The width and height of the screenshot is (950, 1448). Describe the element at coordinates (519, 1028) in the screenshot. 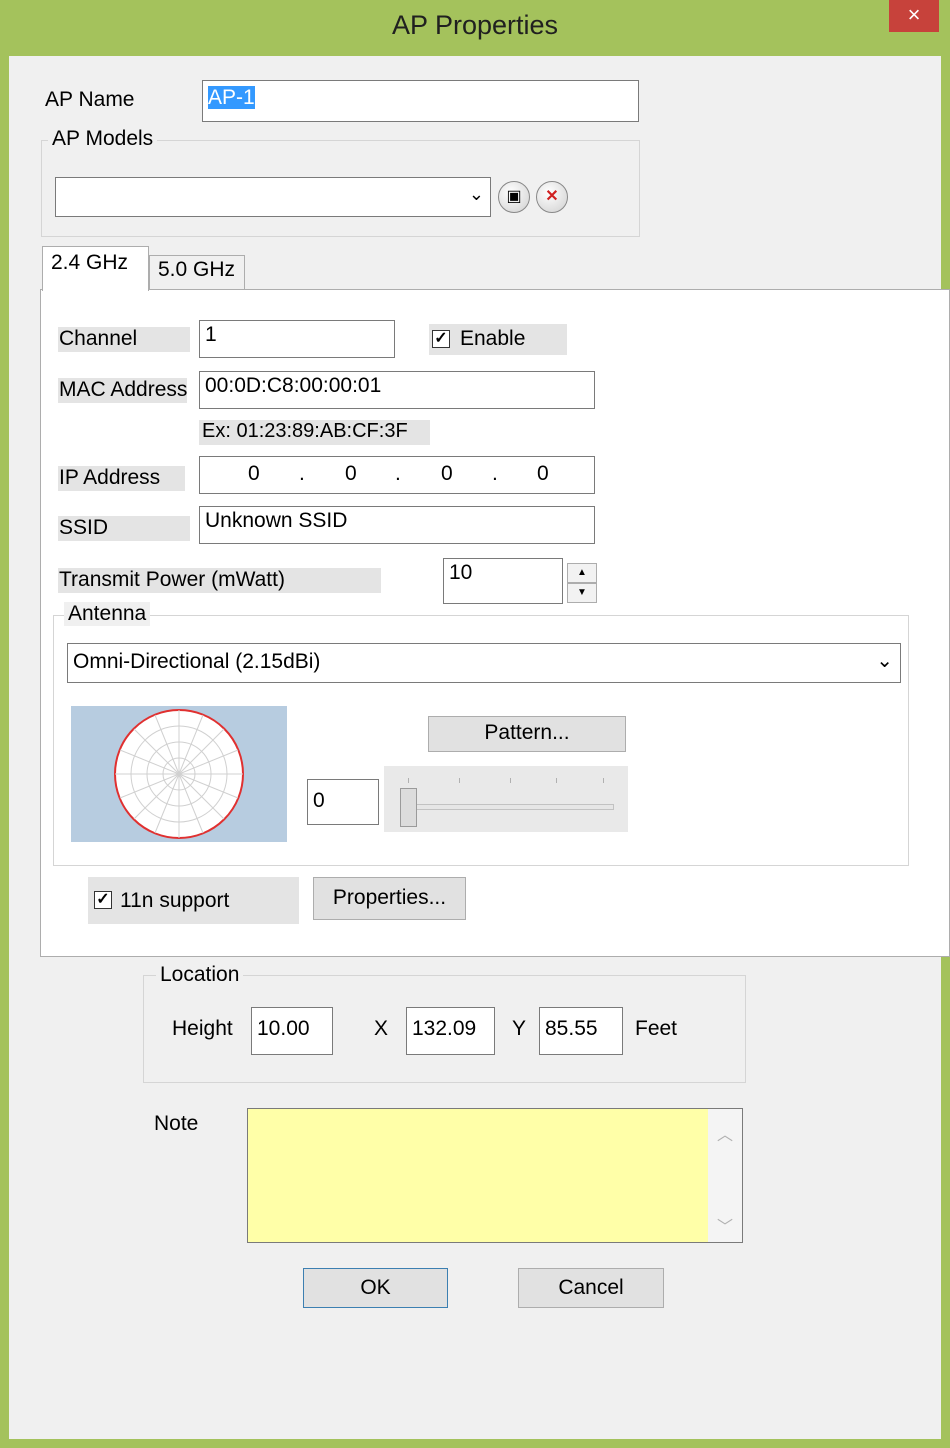

I see `y-label: Y` at that location.